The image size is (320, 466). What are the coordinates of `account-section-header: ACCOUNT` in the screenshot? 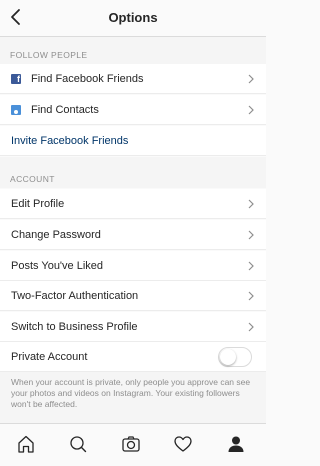 It's located at (32, 179).